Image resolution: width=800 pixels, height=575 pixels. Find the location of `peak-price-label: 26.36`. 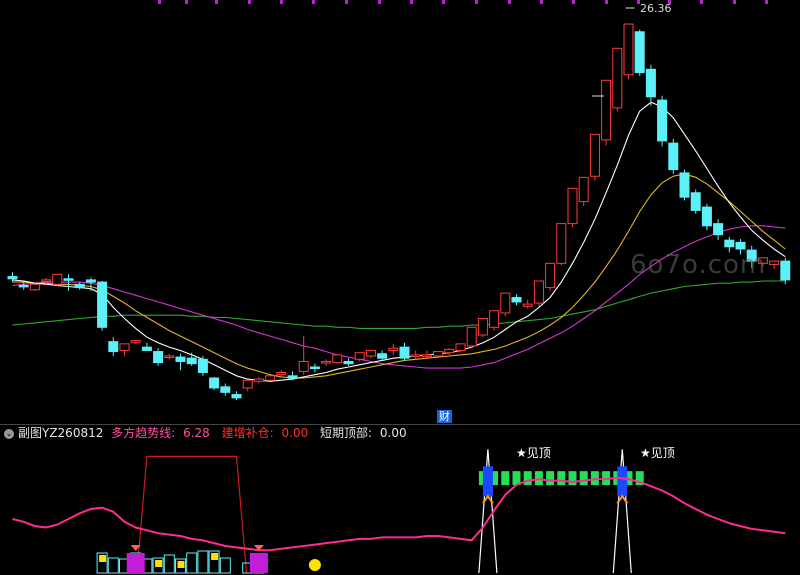

peak-price-label: 26.36 is located at coordinates (656, 8).